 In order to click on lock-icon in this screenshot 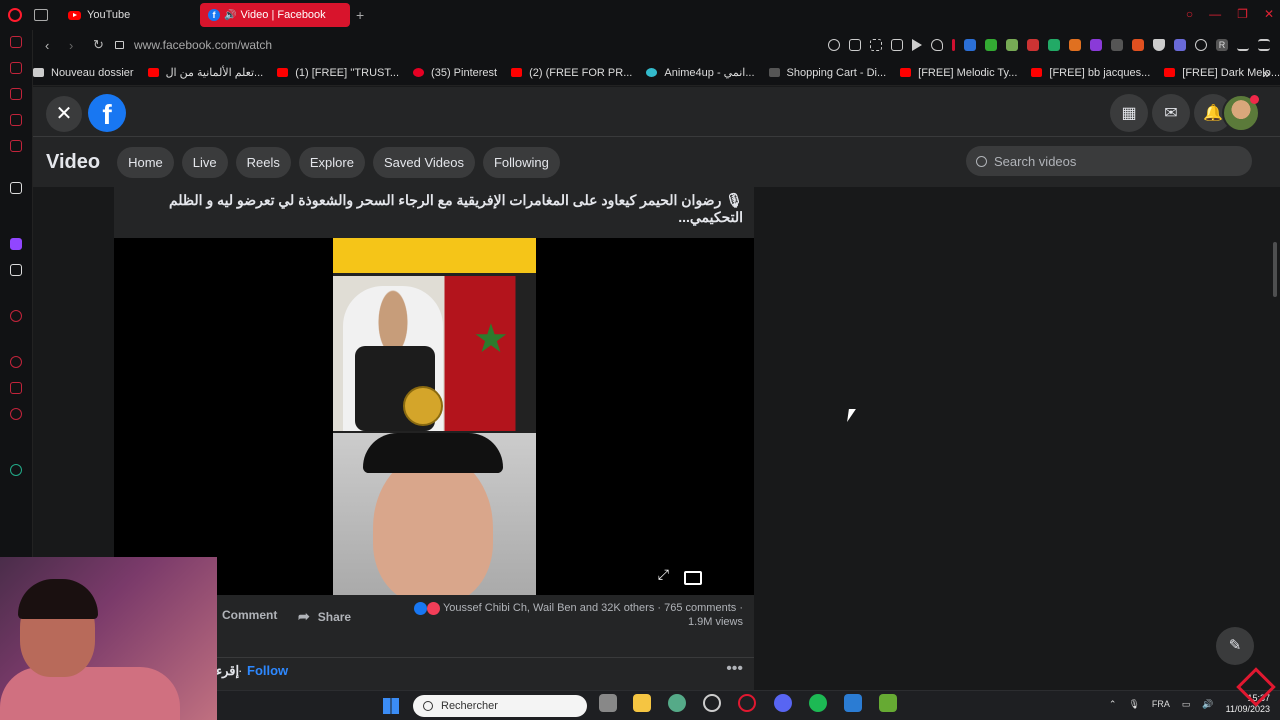, I will do `click(119, 45)`.